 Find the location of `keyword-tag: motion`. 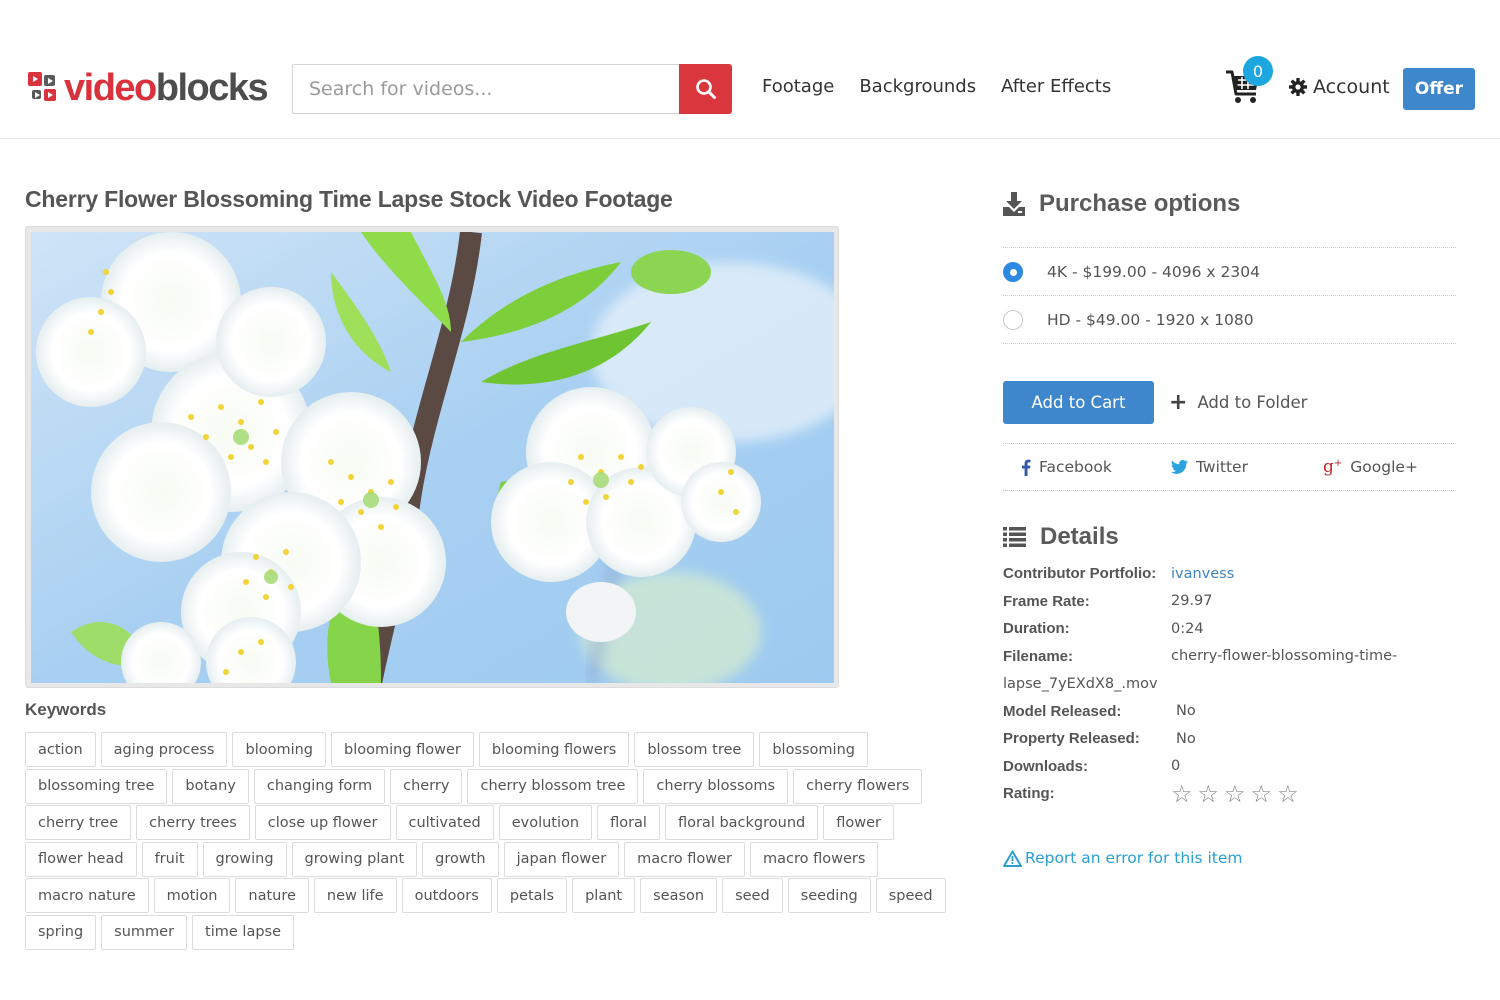

keyword-tag: motion is located at coordinates (192, 895).